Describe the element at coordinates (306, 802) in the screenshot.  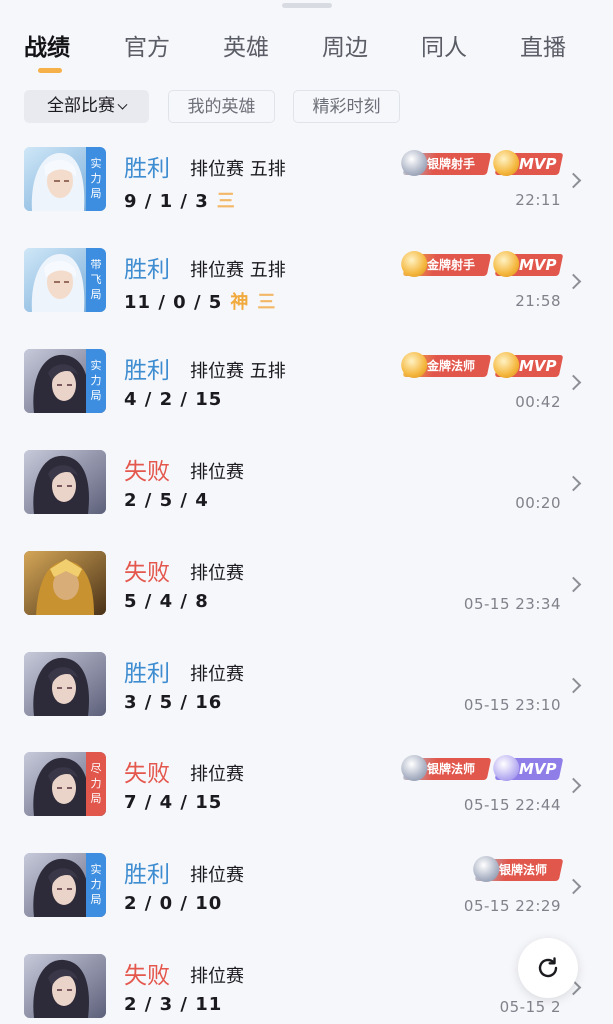
I see `match-row: 尽力局 失败 排位赛 7 / 4 / 15 05-15 22:44 银牌法师 MVP` at that location.